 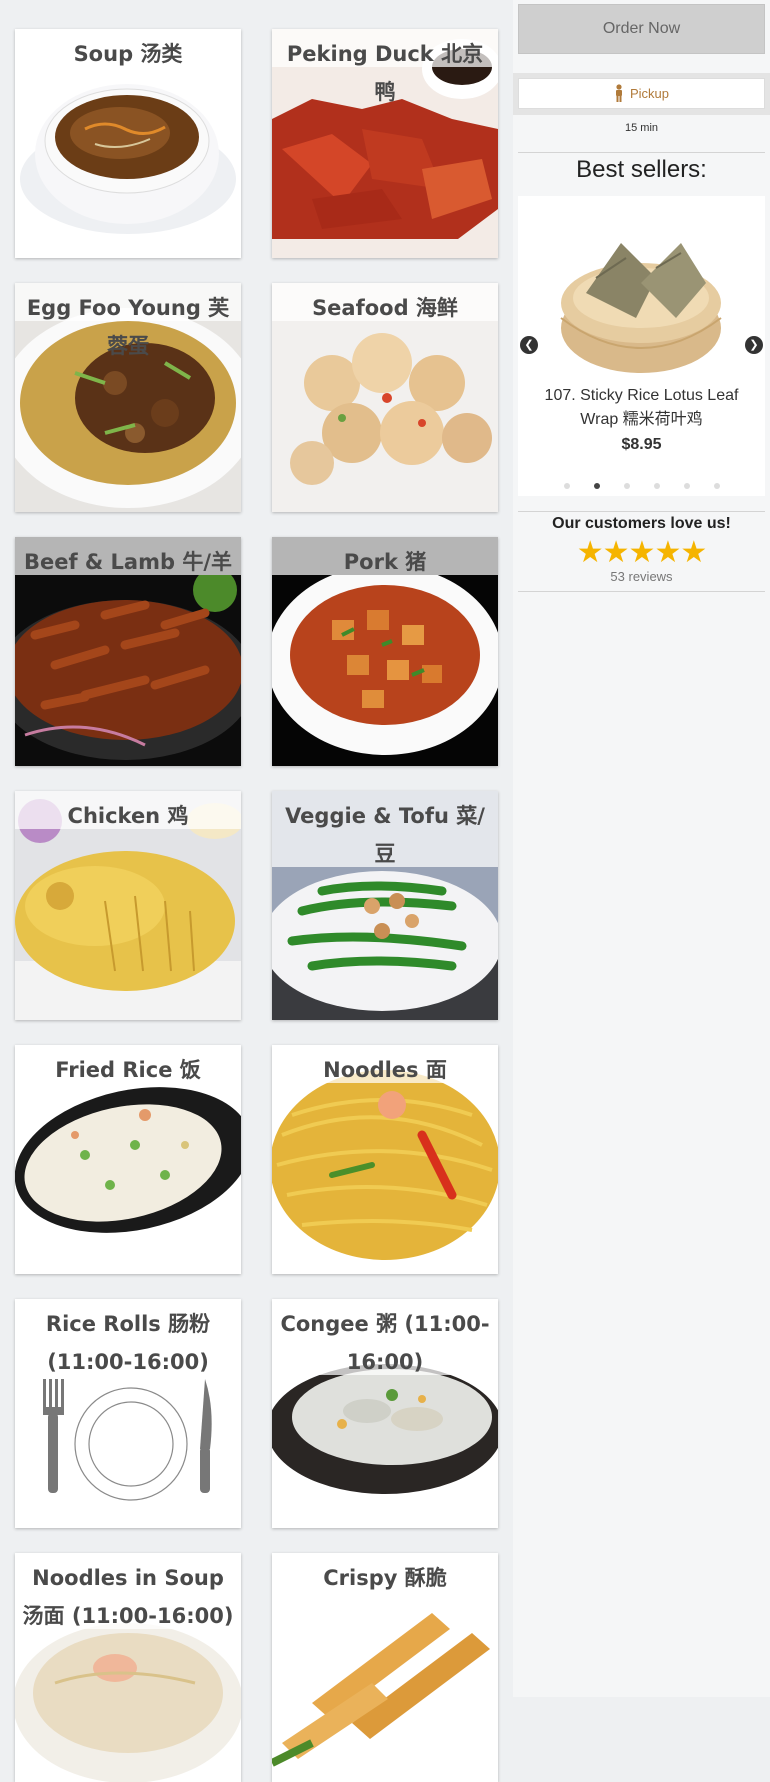 I want to click on category-title: Seafood 海鲜, so click(x=385, y=308).